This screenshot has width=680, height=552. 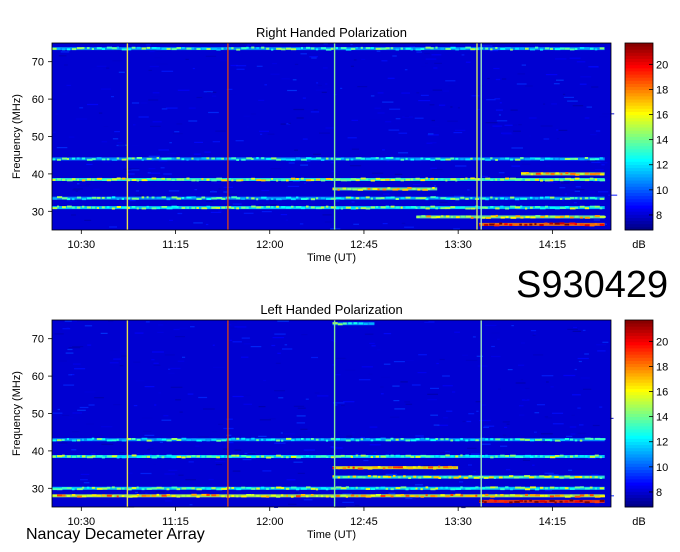 I want to click on colorbar-tick-label: 8, so click(x=659, y=216).